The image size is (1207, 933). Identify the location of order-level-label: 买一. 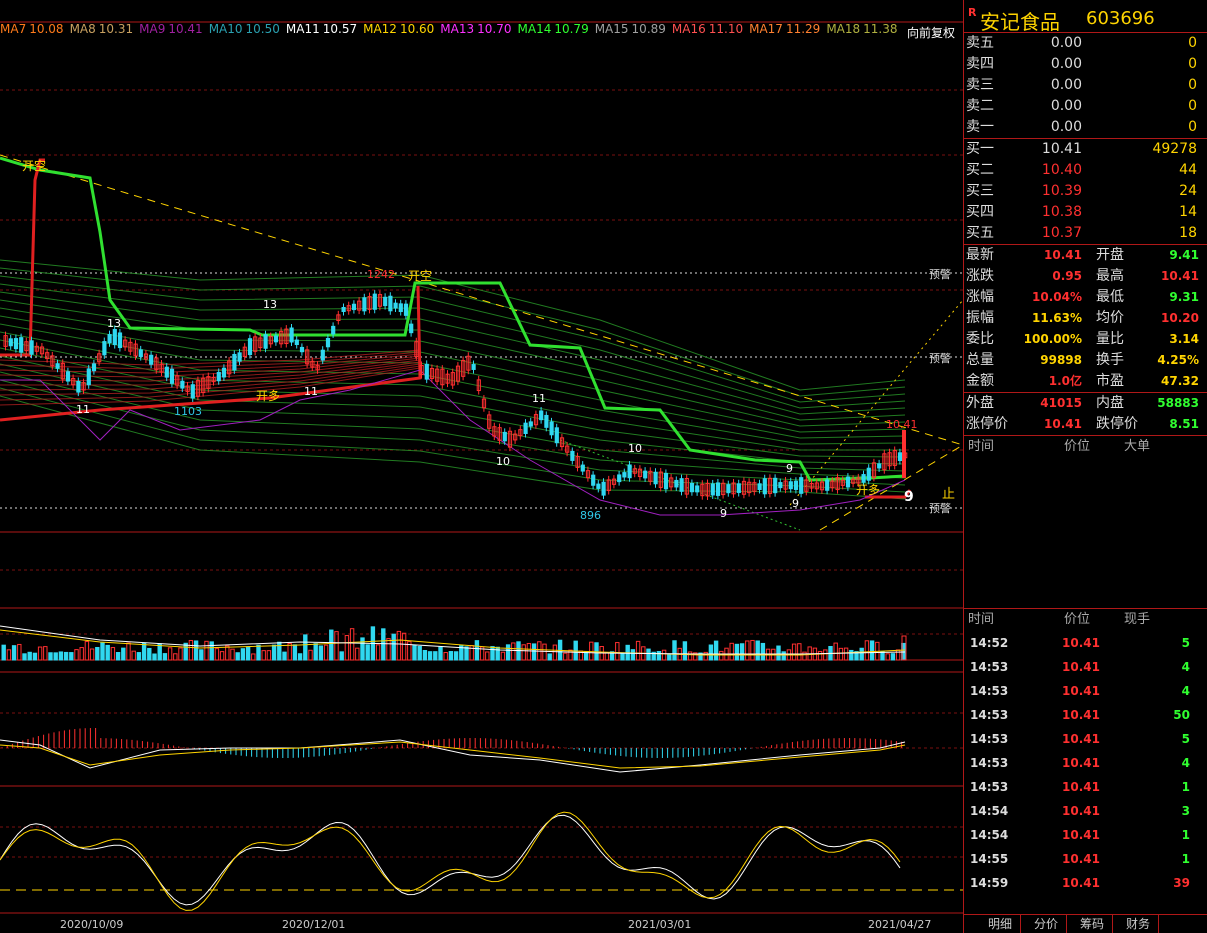
(980, 149).